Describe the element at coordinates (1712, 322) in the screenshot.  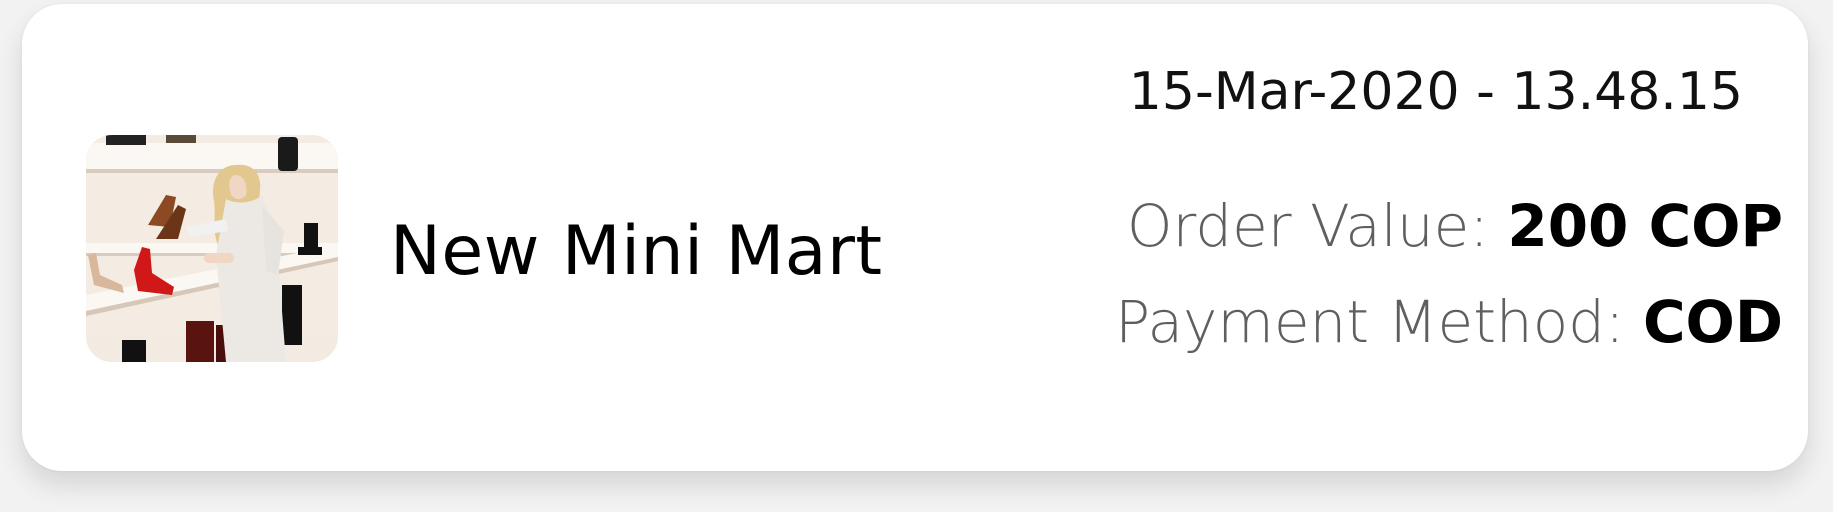
I see `payment-method-value: COD` at that location.